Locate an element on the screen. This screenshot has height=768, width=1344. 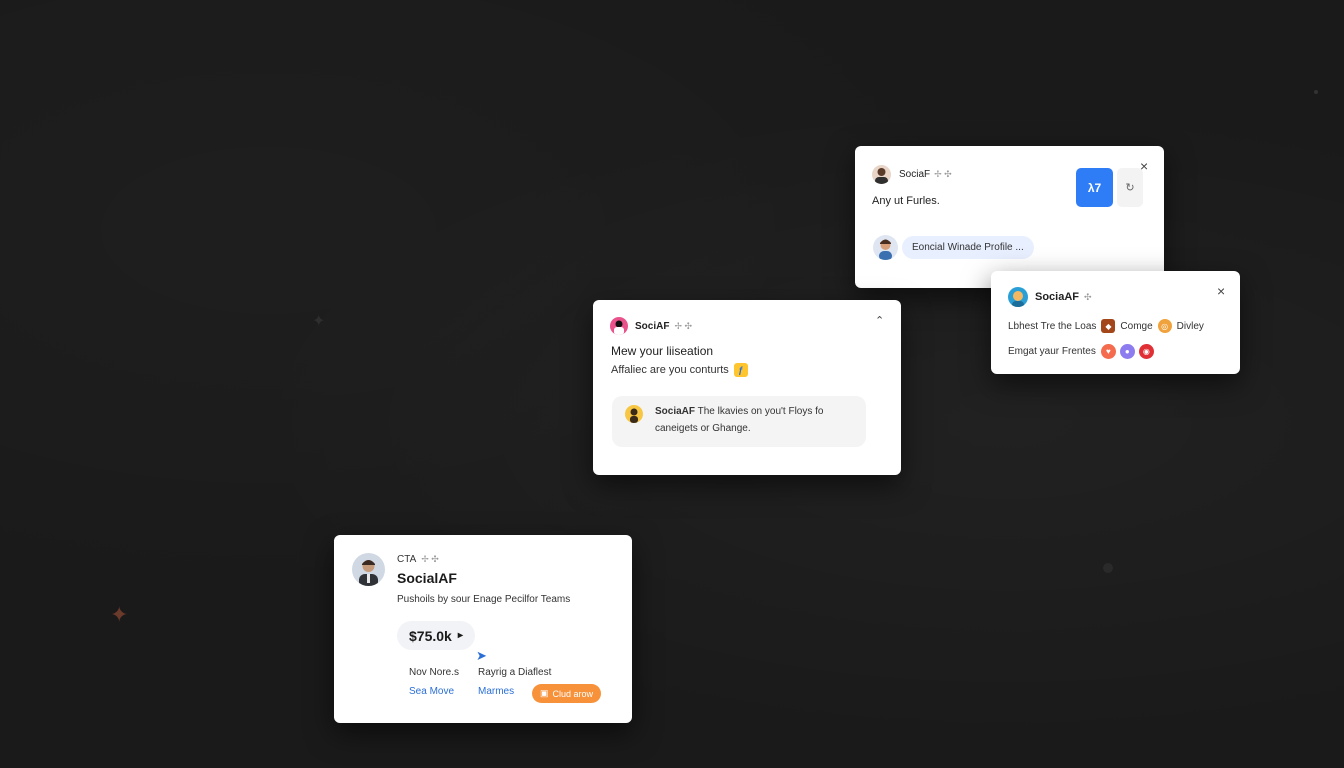
brand-name: SociAF is located at coordinates (652, 326).